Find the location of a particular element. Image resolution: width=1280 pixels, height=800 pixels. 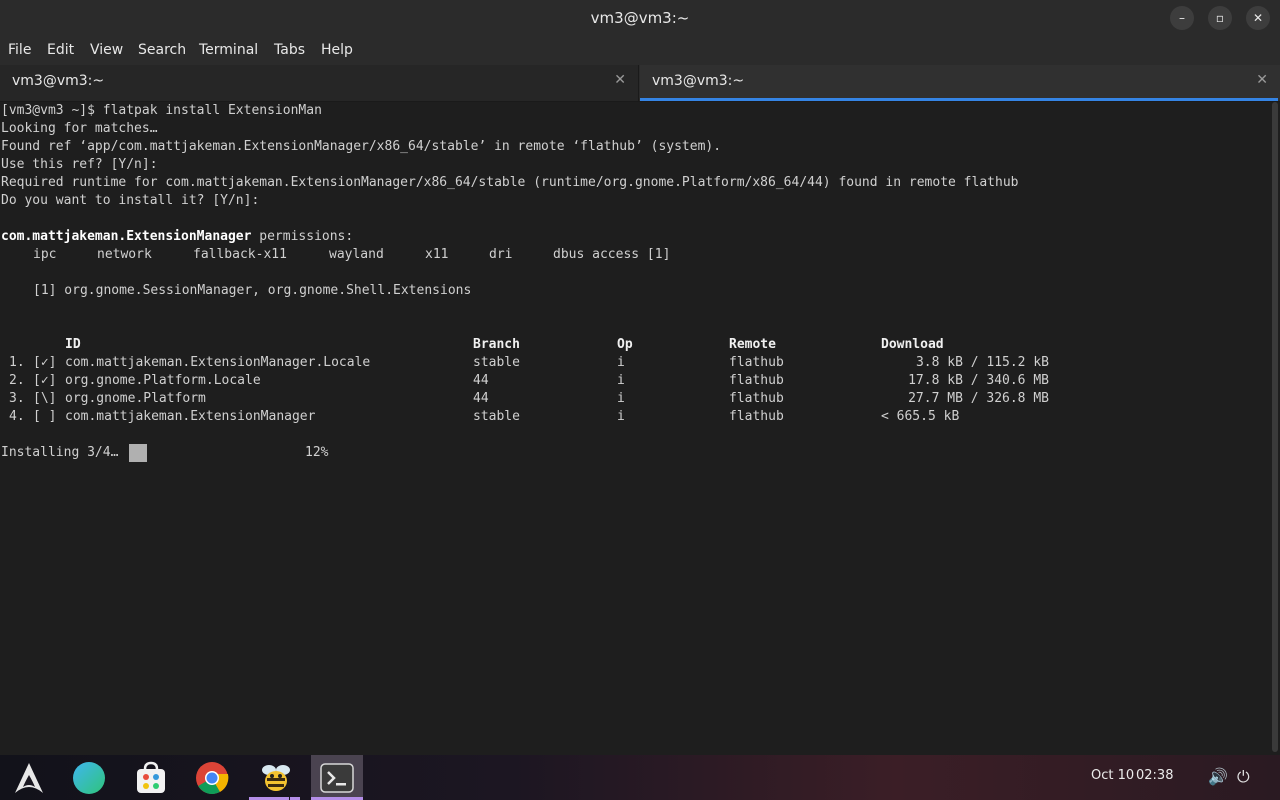

terminal-line: Use this ref? [Y/n]: is located at coordinates (79, 164).